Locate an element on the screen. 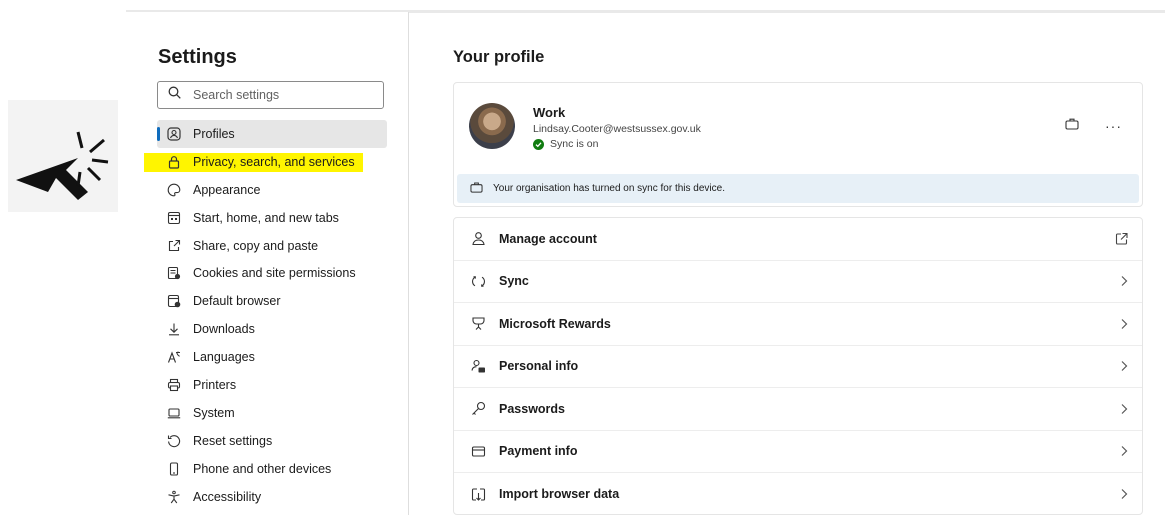  nav-label: Privacy, search, and services is located at coordinates (274, 161).